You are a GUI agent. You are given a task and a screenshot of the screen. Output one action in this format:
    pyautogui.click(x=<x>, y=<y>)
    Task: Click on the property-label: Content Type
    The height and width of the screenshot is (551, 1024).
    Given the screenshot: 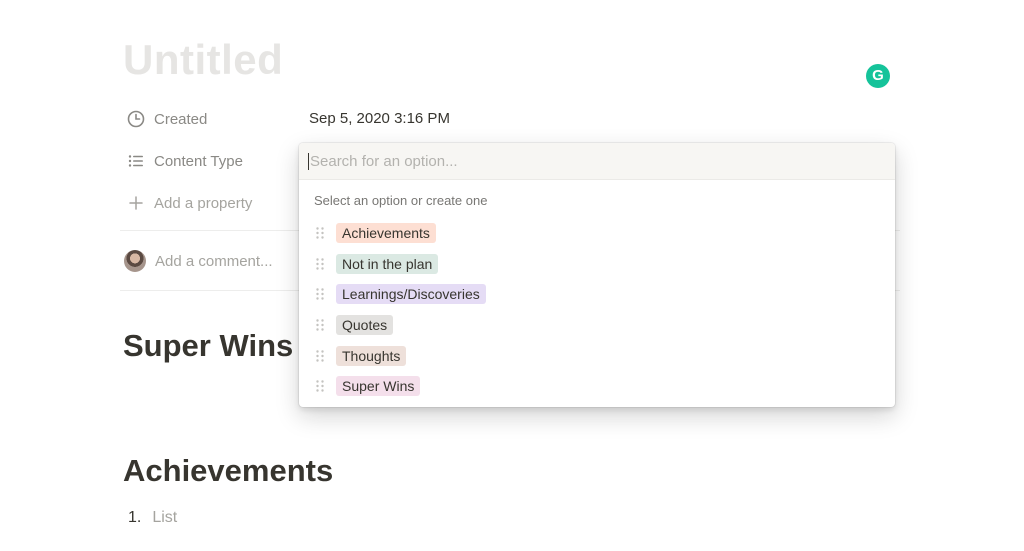 What is the action you would take?
    pyautogui.click(x=198, y=161)
    